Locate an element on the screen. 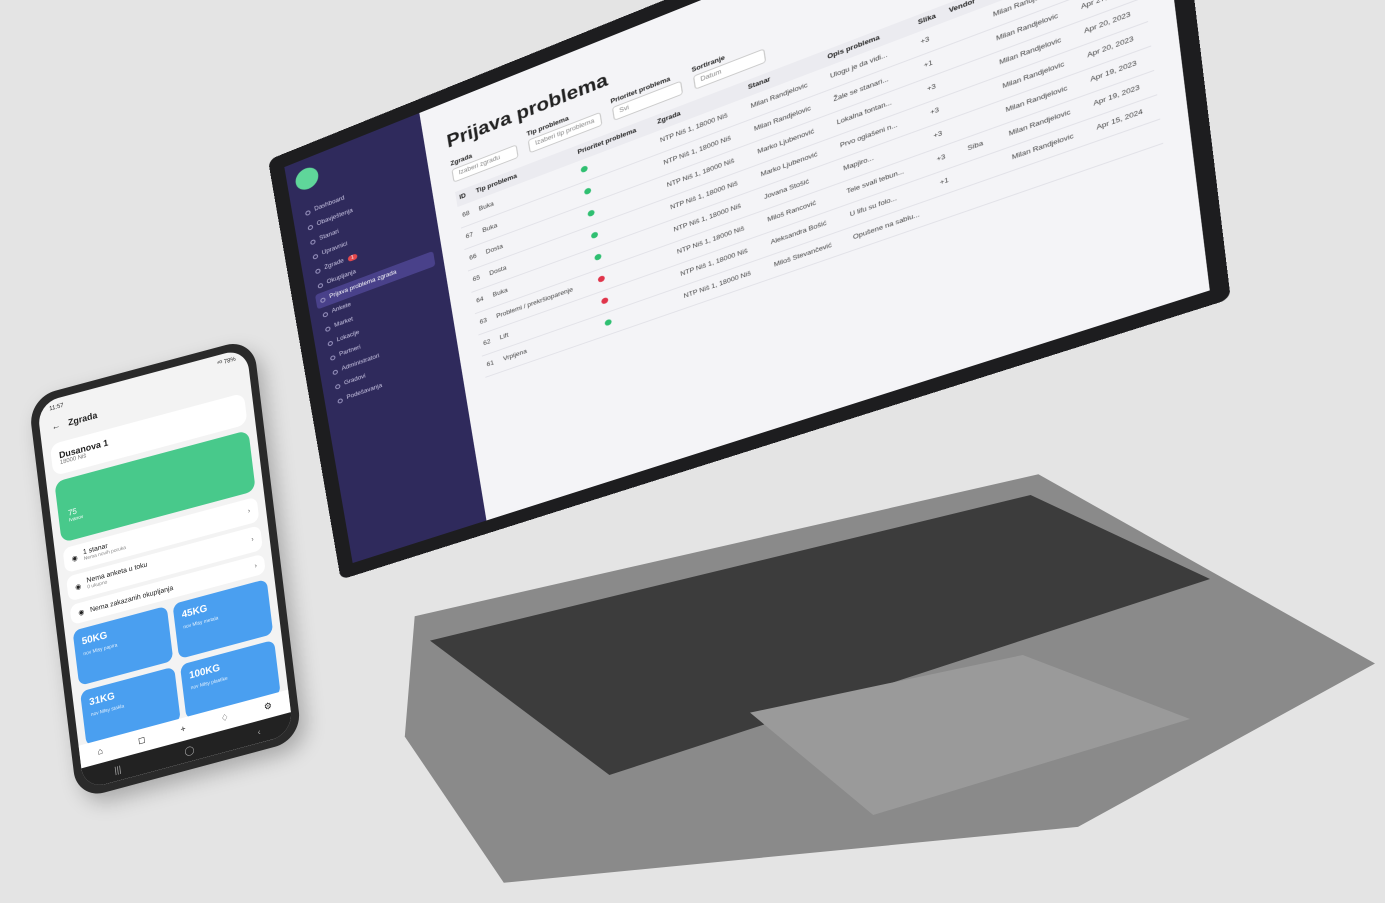  sidebar-item-badge: 1 is located at coordinates (353, 257).